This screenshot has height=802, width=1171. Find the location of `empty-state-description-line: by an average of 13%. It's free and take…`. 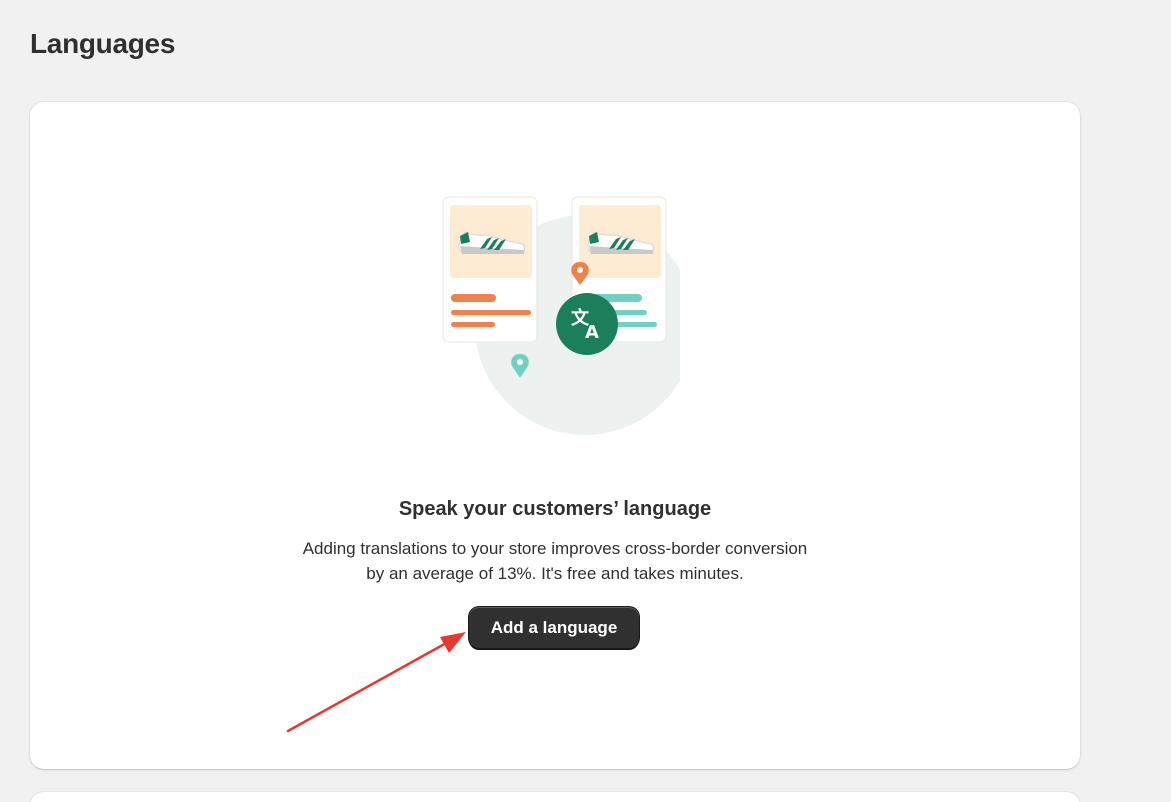

empty-state-description-line: by an average of 13%. It's free and take… is located at coordinates (555, 573).